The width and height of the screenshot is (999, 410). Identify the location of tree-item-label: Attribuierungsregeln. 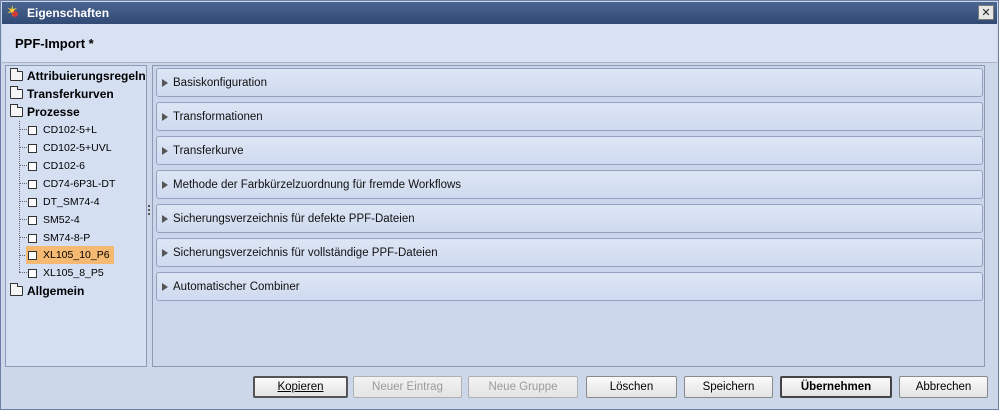
(86, 76).